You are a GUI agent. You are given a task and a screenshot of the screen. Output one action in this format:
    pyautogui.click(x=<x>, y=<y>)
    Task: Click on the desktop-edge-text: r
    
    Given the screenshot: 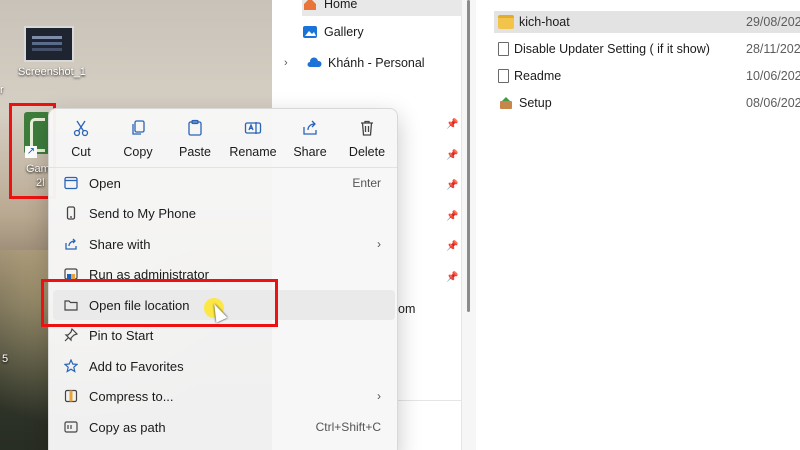 What is the action you would take?
    pyautogui.click(x=2, y=90)
    